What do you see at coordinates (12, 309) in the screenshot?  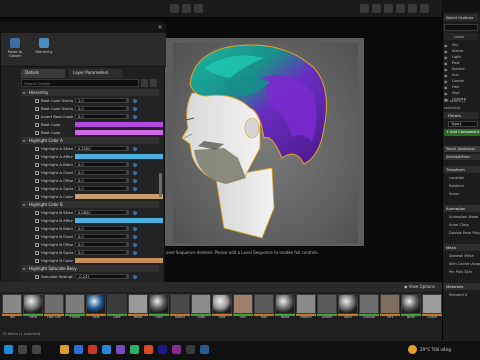 I see `asset-tile: Tex` at bounding box center [12, 309].